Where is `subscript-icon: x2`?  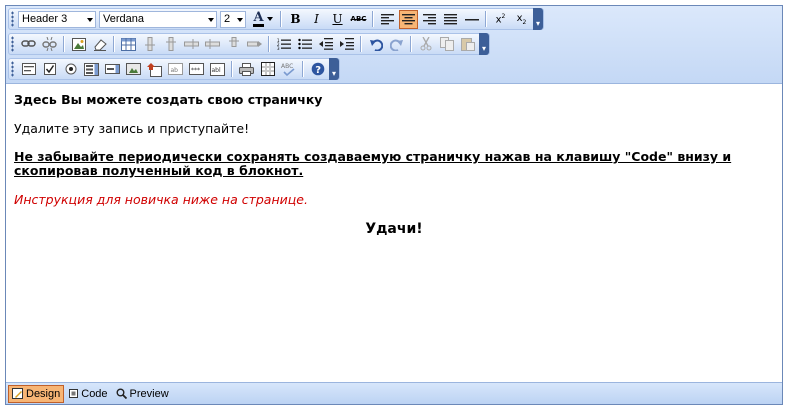 subscript-icon: x2 is located at coordinates (521, 19).